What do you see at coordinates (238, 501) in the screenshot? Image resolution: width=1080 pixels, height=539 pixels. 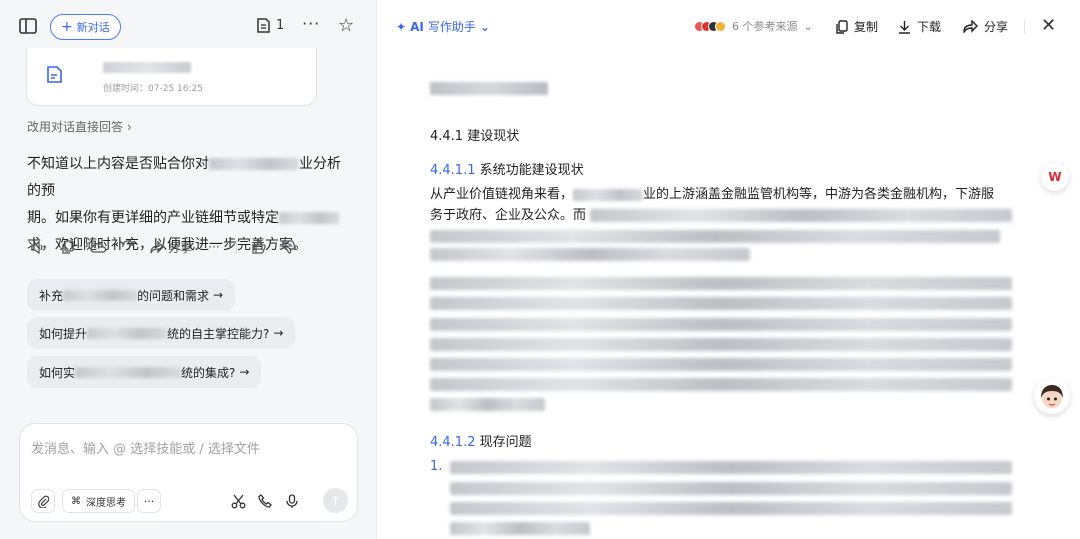 I see `scissors-icon` at bounding box center [238, 501].